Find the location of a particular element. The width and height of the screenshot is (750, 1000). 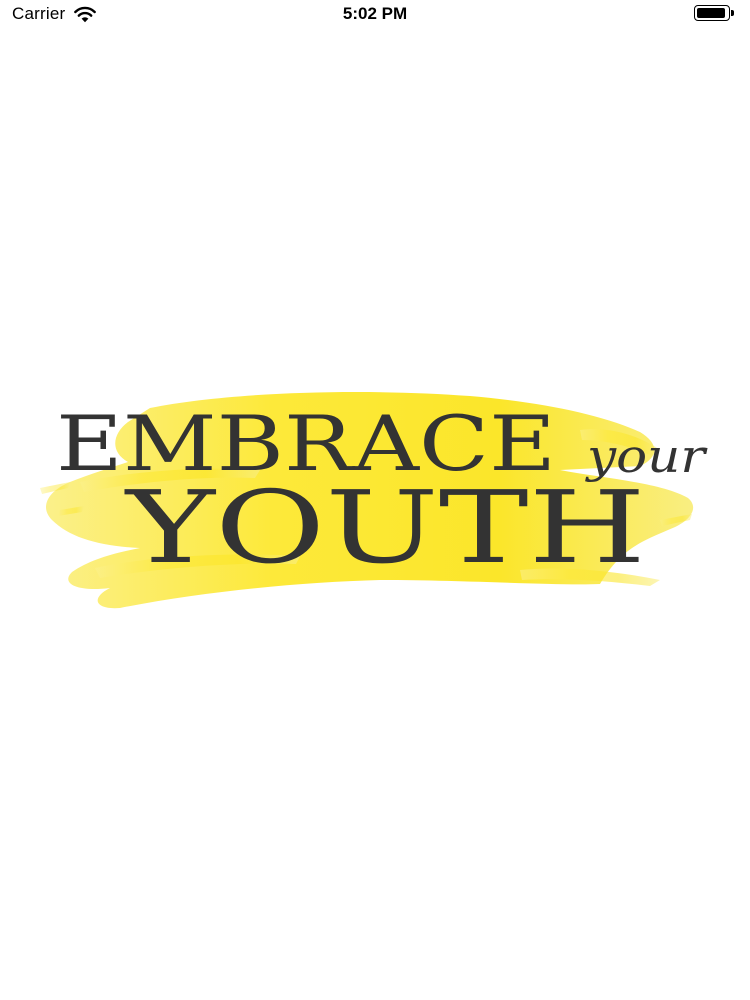

battery-tip is located at coordinates (732, 13).